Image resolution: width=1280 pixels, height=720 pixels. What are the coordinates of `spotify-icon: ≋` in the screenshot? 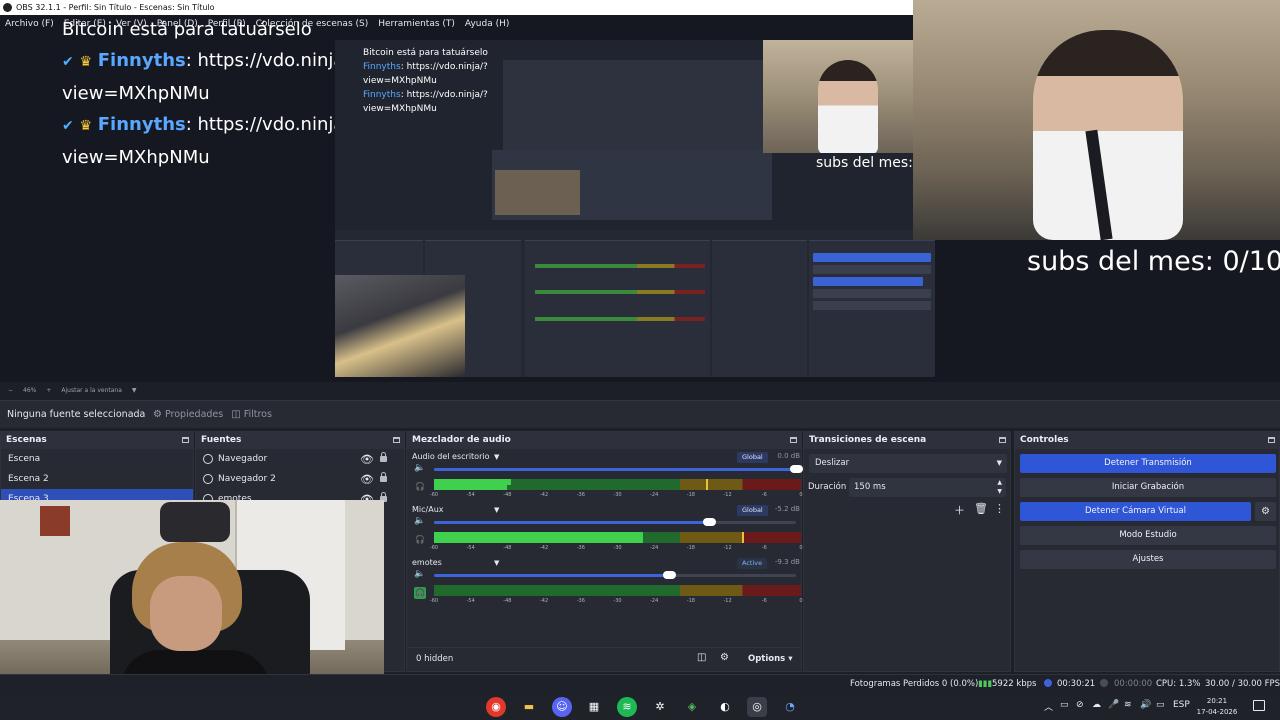 It's located at (627, 707).